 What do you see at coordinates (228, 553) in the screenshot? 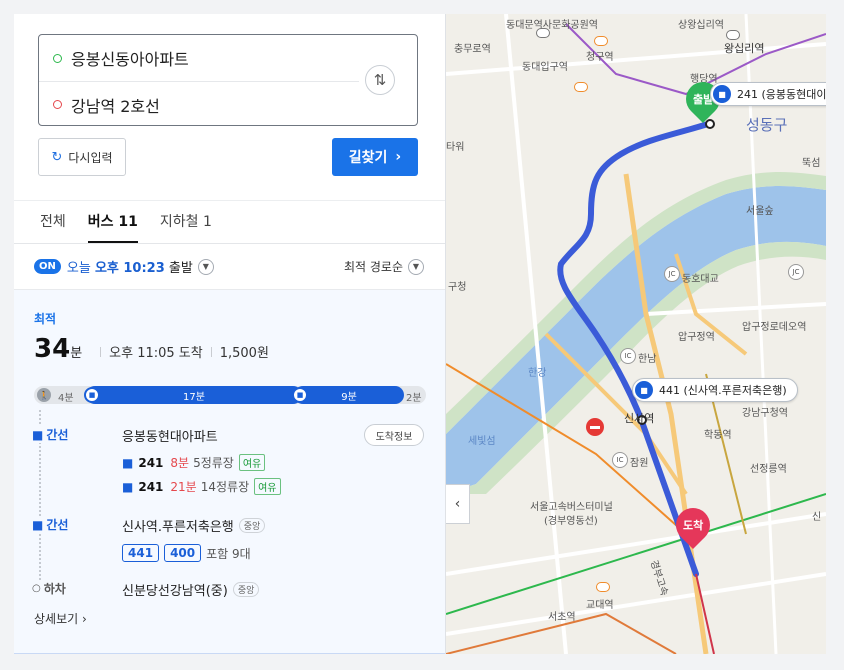
I see `extra-buses: 포함 9대` at bounding box center [228, 553].